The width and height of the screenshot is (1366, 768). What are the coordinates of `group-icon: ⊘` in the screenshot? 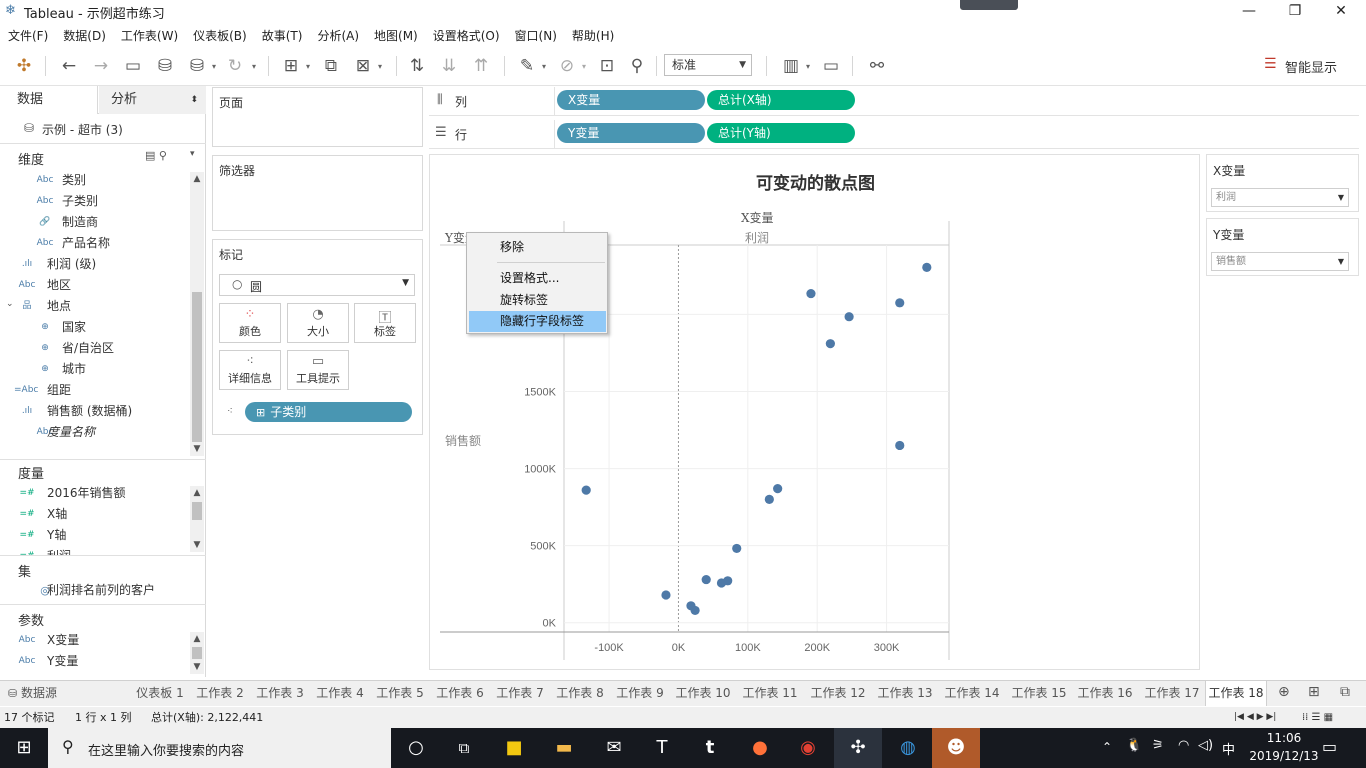 It's located at (567, 66).